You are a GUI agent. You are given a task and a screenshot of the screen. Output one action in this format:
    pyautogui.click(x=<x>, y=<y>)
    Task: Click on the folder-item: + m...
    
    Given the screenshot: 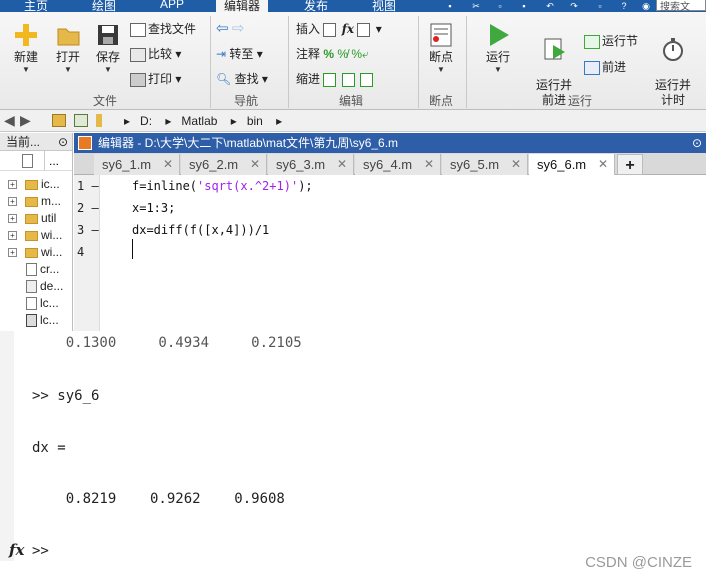 What is the action you would take?
    pyautogui.click(x=36, y=201)
    